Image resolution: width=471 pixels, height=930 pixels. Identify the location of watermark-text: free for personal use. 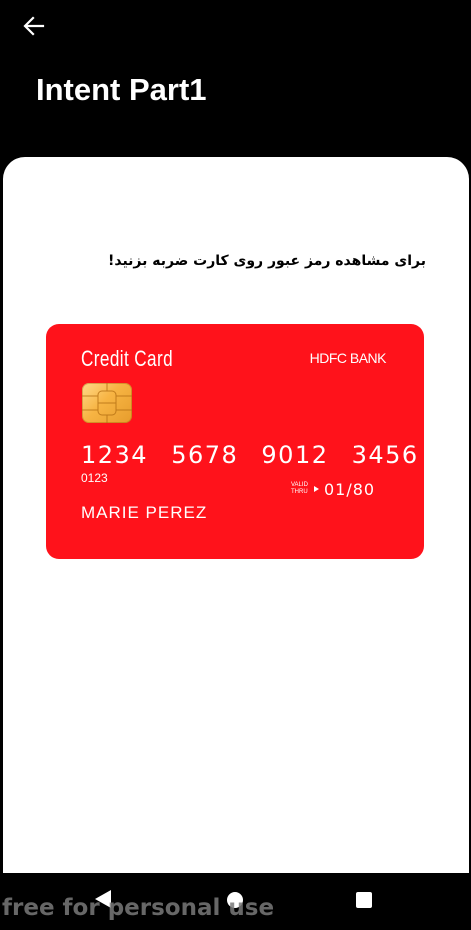
(138, 908).